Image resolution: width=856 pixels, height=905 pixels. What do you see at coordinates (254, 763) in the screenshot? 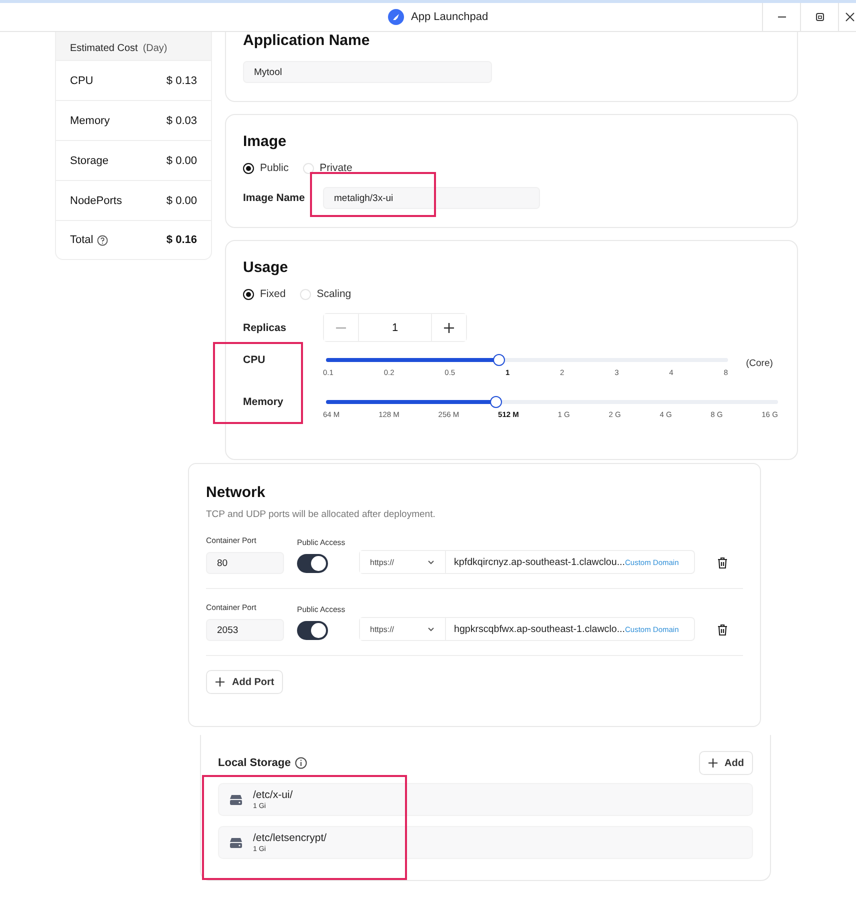
I see `section-title: Local Storage` at bounding box center [254, 763].